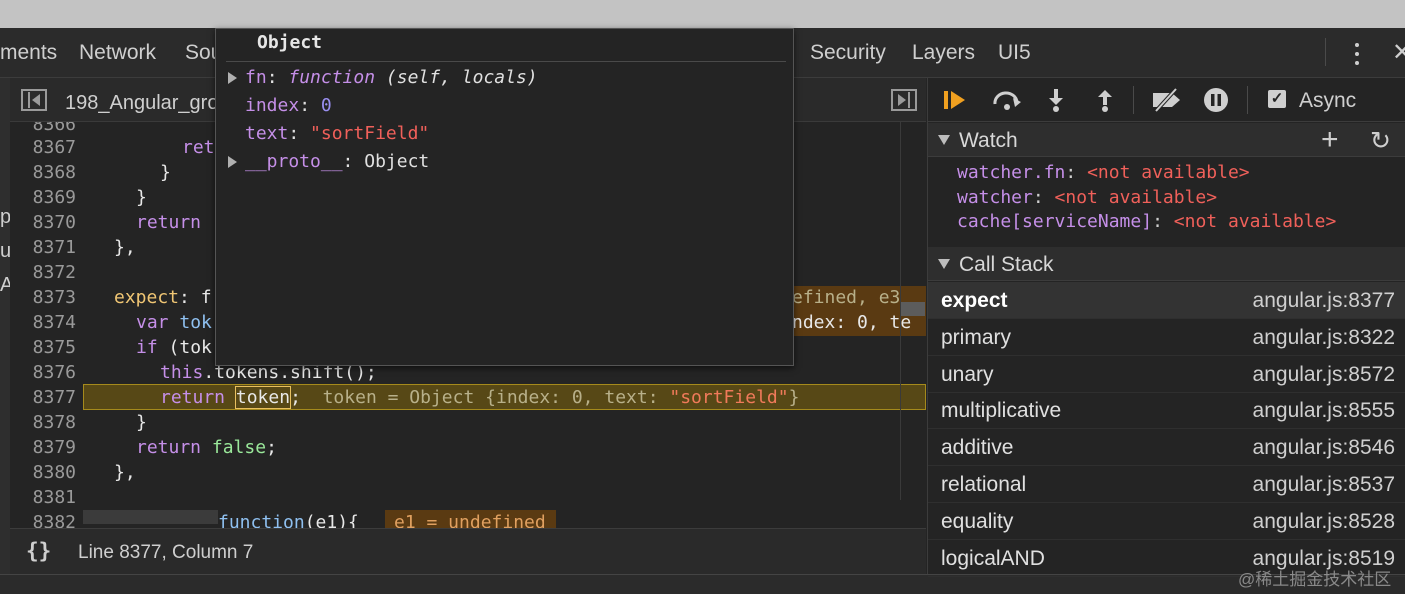  Describe the element at coordinates (141, 422) in the screenshot. I see `code-line: }` at that location.